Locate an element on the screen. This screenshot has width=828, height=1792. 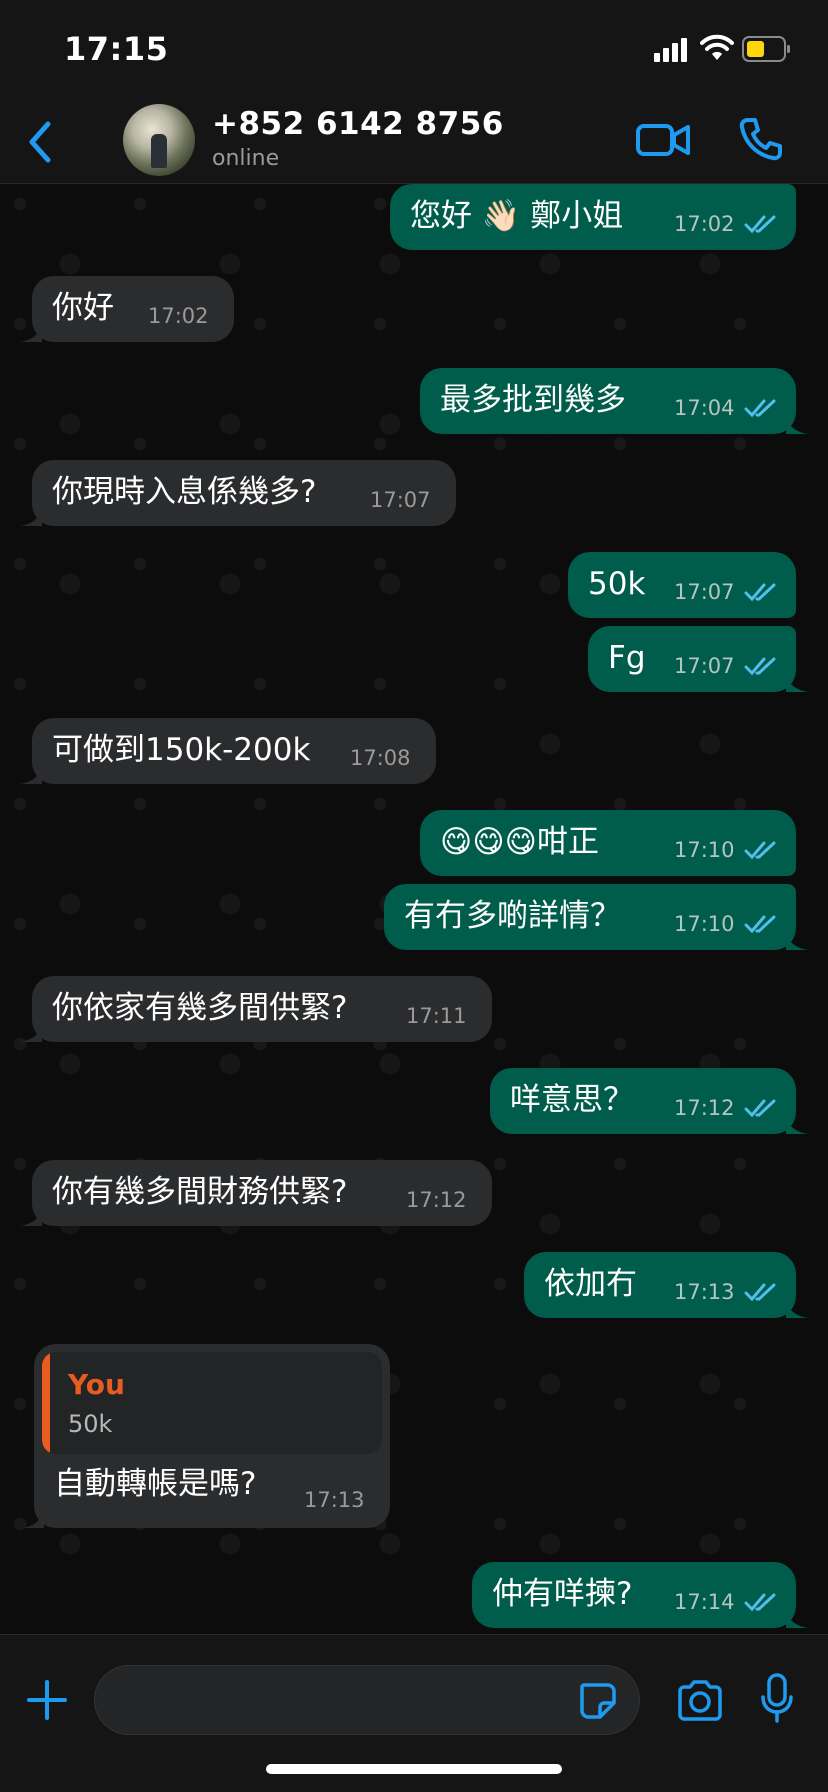
status-time: 17:15 is located at coordinates (116, 49).